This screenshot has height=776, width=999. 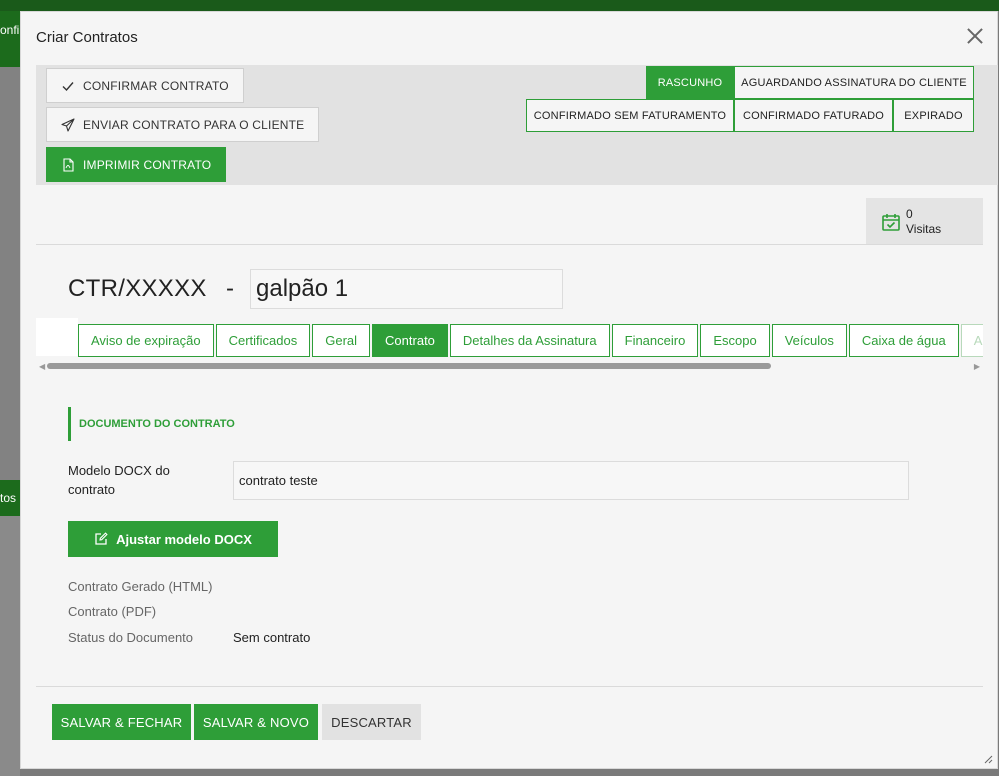 What do you see at coordinates (971, 340) in the screenshot?
I see `tab-an: An` at bounding box center [971, 340].